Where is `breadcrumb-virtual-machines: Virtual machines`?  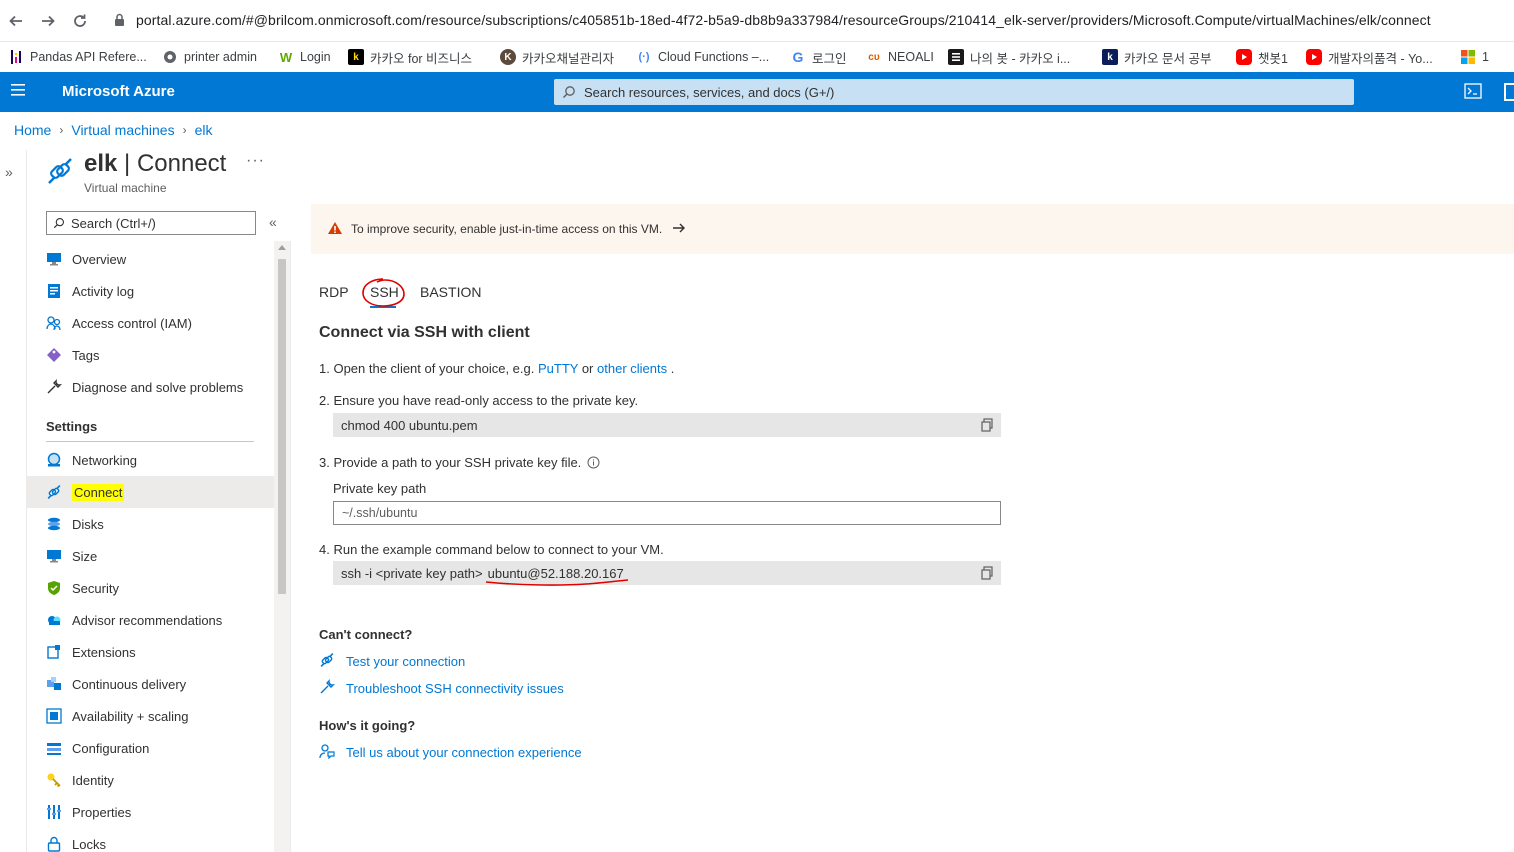
breadcrumb-virtual-machines: Virtual machines is located at coordinates (122, 130).